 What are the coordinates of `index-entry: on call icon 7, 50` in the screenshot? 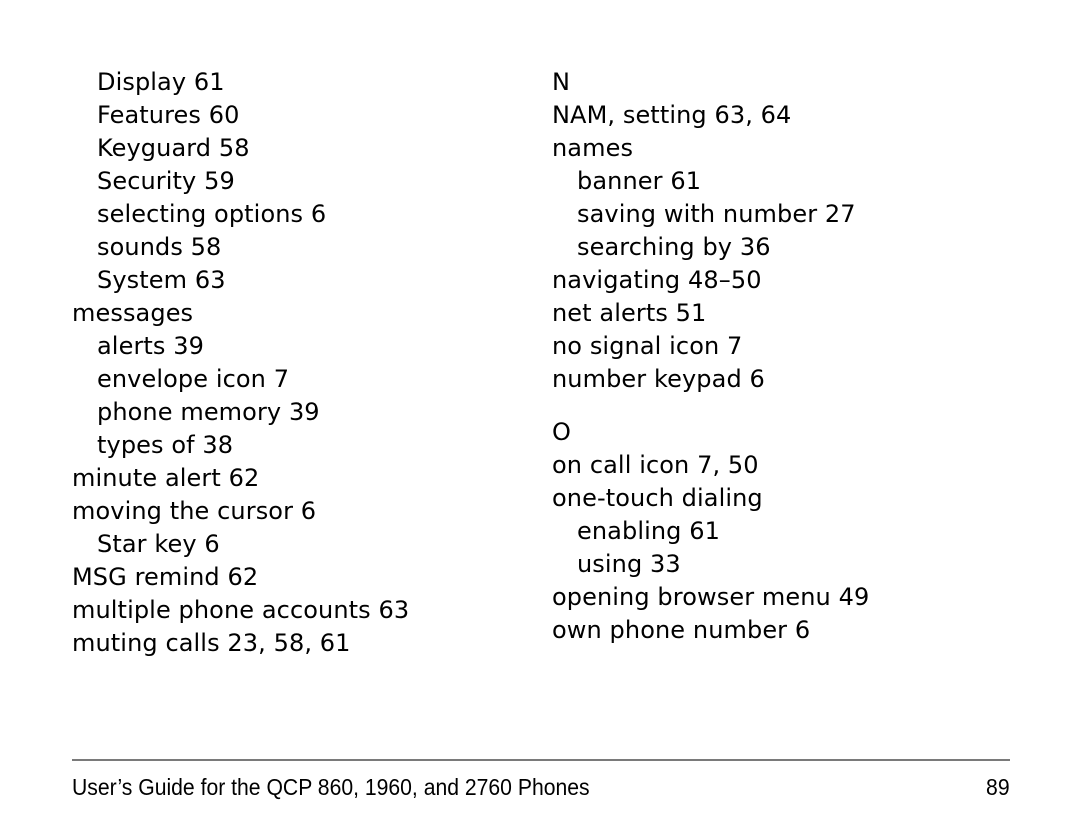 It's located at (655, 465).